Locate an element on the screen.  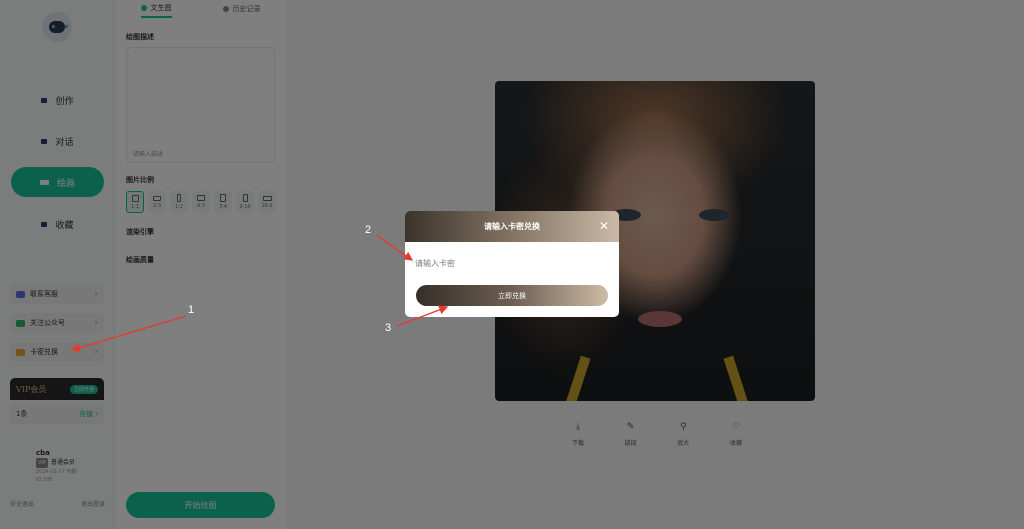
card-code-input is located at coordinates (510, 263).